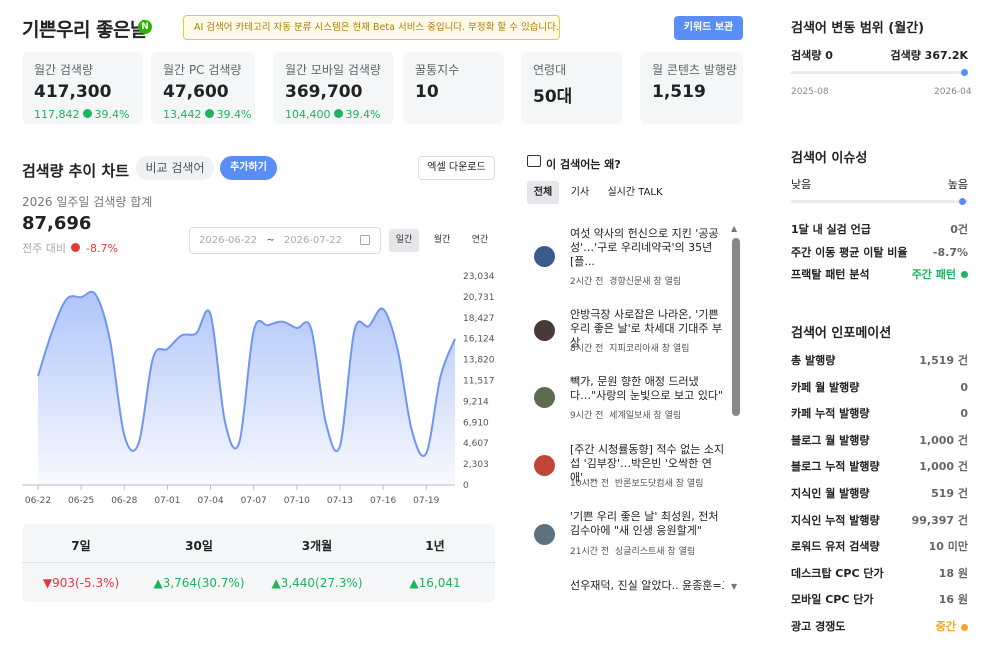 The height and width of the screenshot is (649, 998). What do you see at coordinates (644, 523) in the screenshot?
I see `news-title: '기쁜 우리 좋은 날' 최성원, 전처 김수아에 "새 인생 응원할게"` at bounding box center [644, 523].